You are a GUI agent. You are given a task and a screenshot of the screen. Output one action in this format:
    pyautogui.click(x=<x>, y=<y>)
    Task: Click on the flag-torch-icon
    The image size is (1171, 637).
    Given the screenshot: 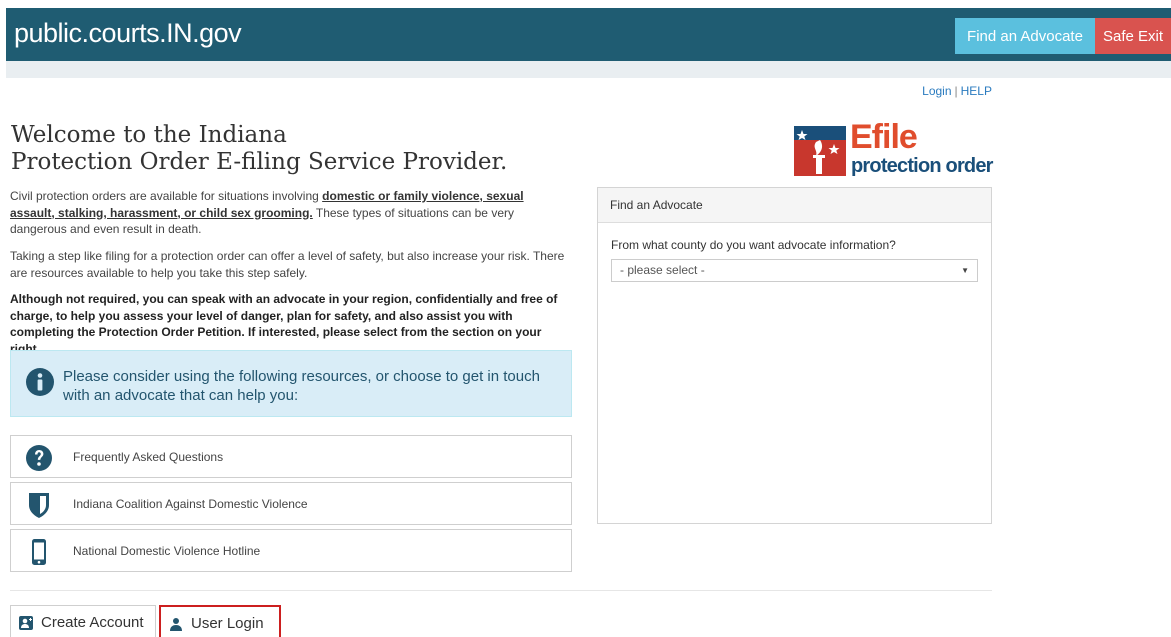 What is the action you would take?
    pyautogui.click(x=820, y=151)
    